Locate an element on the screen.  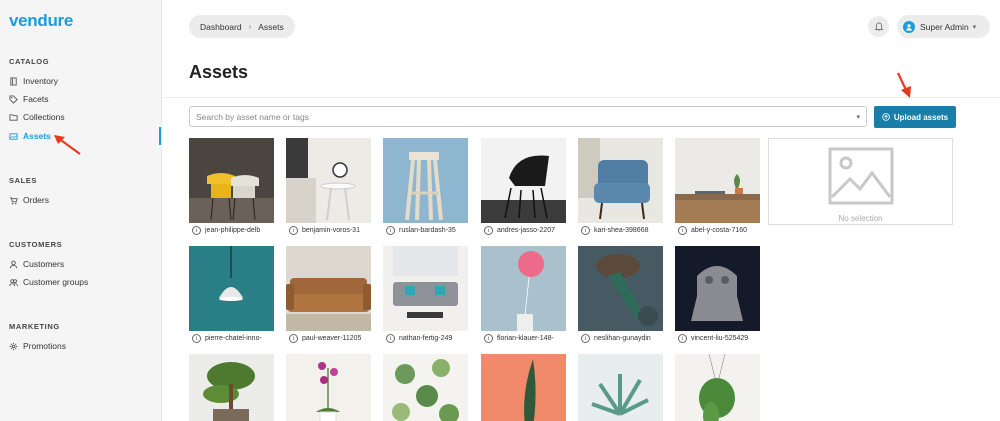
asset-name: ruslan-bardash-35 is located at coordinates (427, 230).